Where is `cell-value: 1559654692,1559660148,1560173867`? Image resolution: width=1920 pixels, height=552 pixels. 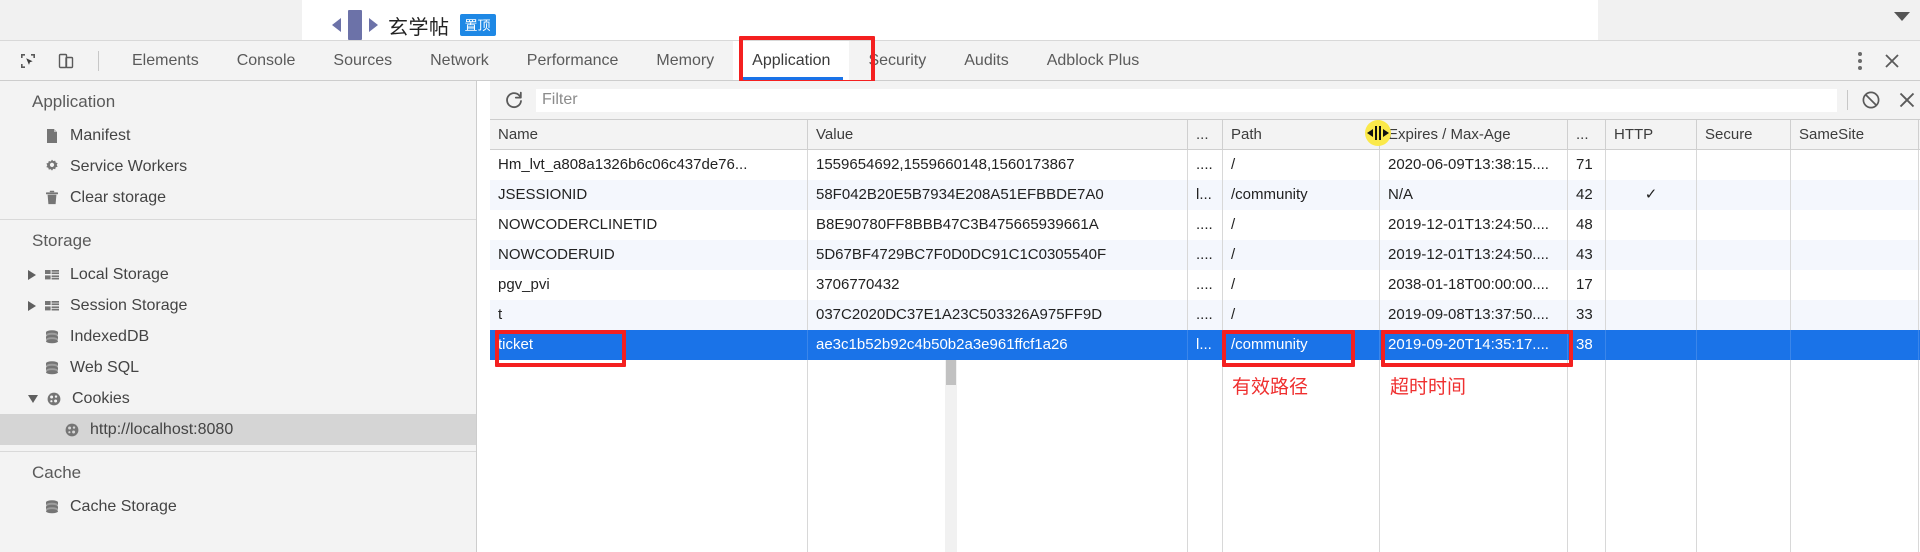 cell-value: 1559654692,1559660148,1560173867 is located at coordinates (998, 165).